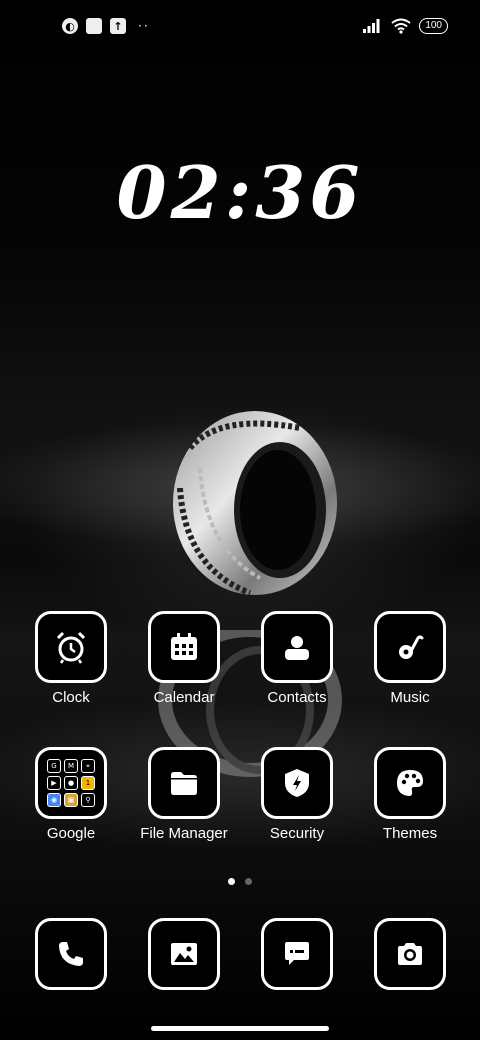 The height and width of the screenshot is (1040, 480). I want to click on app-label: Music, so click(410, 697).